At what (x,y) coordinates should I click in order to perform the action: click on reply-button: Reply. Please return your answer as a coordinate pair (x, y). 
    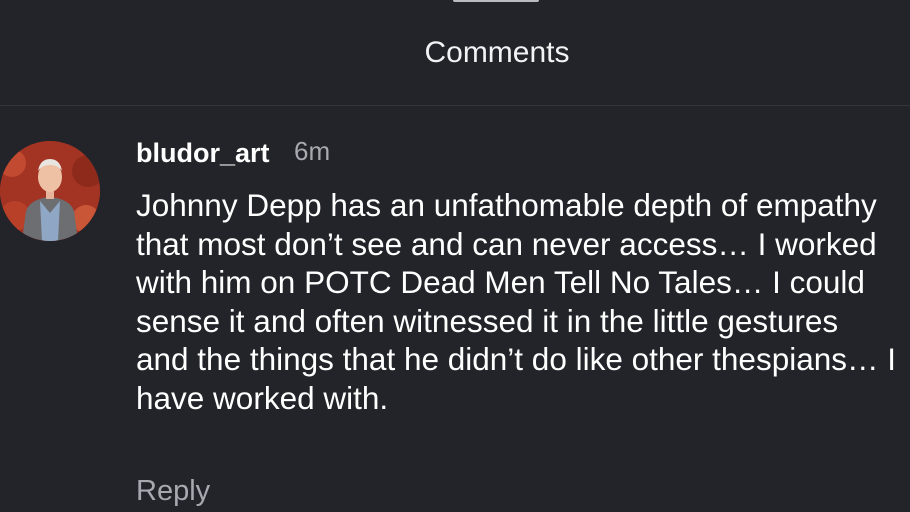
    Looking at the image, I should click on (173, 491).